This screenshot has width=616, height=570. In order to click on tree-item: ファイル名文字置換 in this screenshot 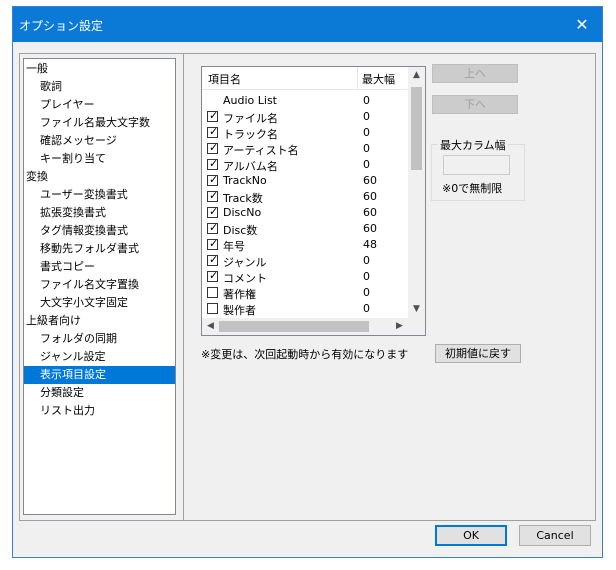, I will do `click(99, 285)`.